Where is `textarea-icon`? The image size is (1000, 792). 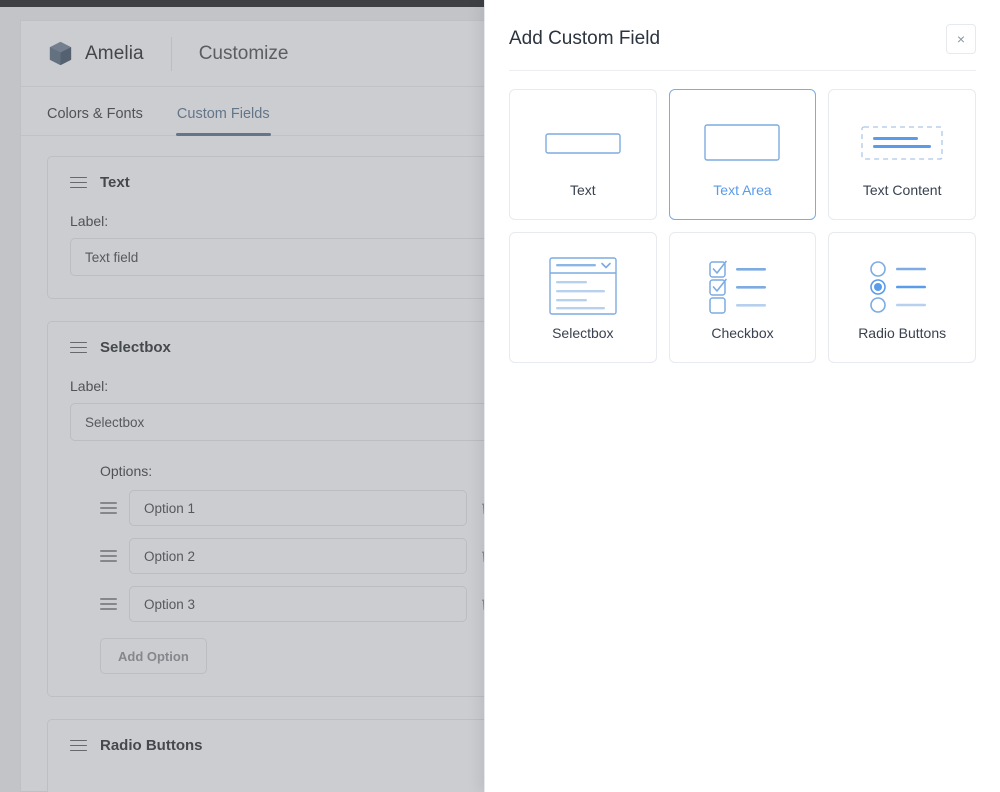 textarea-icon is located at coordinates (742, 143).